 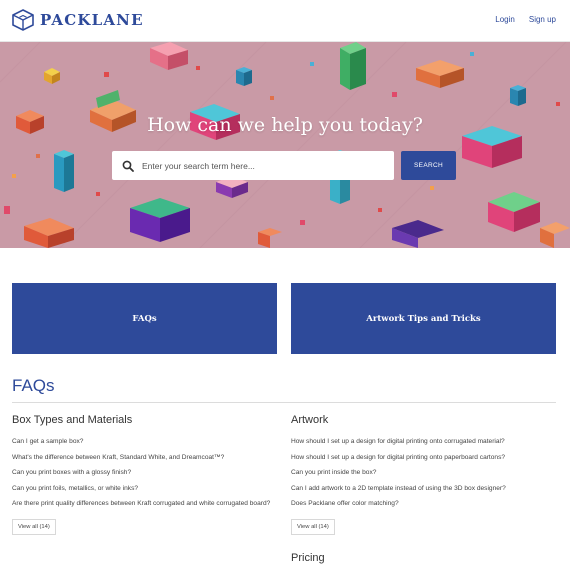 I want to click on search-box, so click(x=253, y=165).